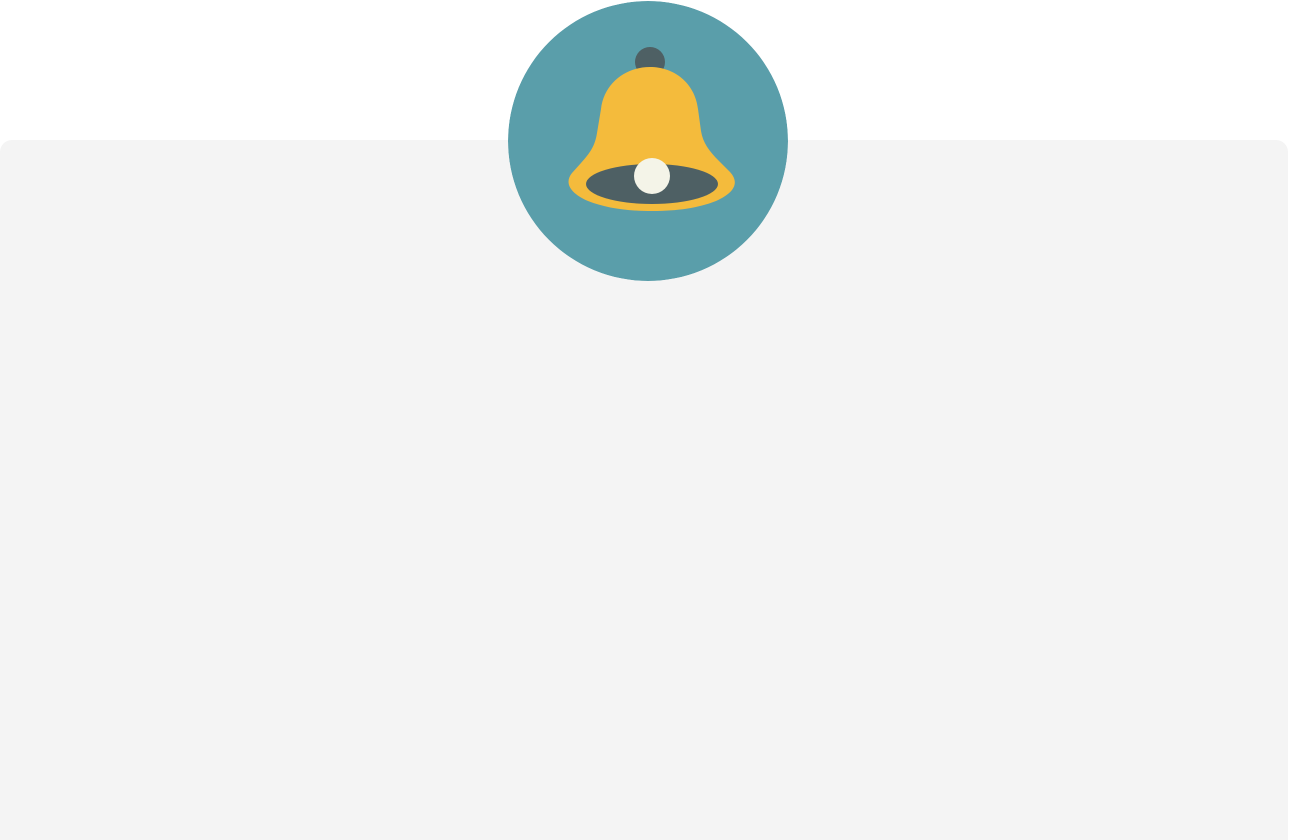  What do you see at coordinates (652, 176) in the screenshot?
I see `bell-clapper` at bounding box center [652, 176].